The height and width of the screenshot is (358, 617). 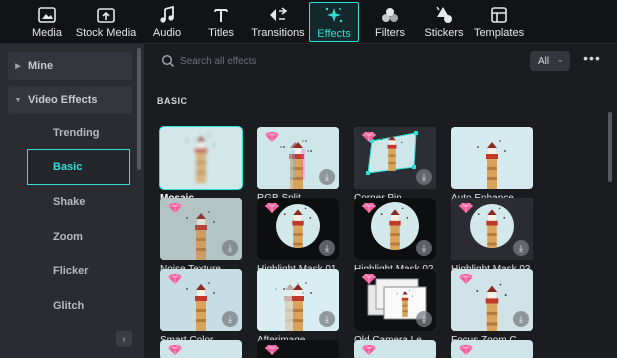 I want to click on chevron-left-icon: ‹, so click(x=124, y=339).